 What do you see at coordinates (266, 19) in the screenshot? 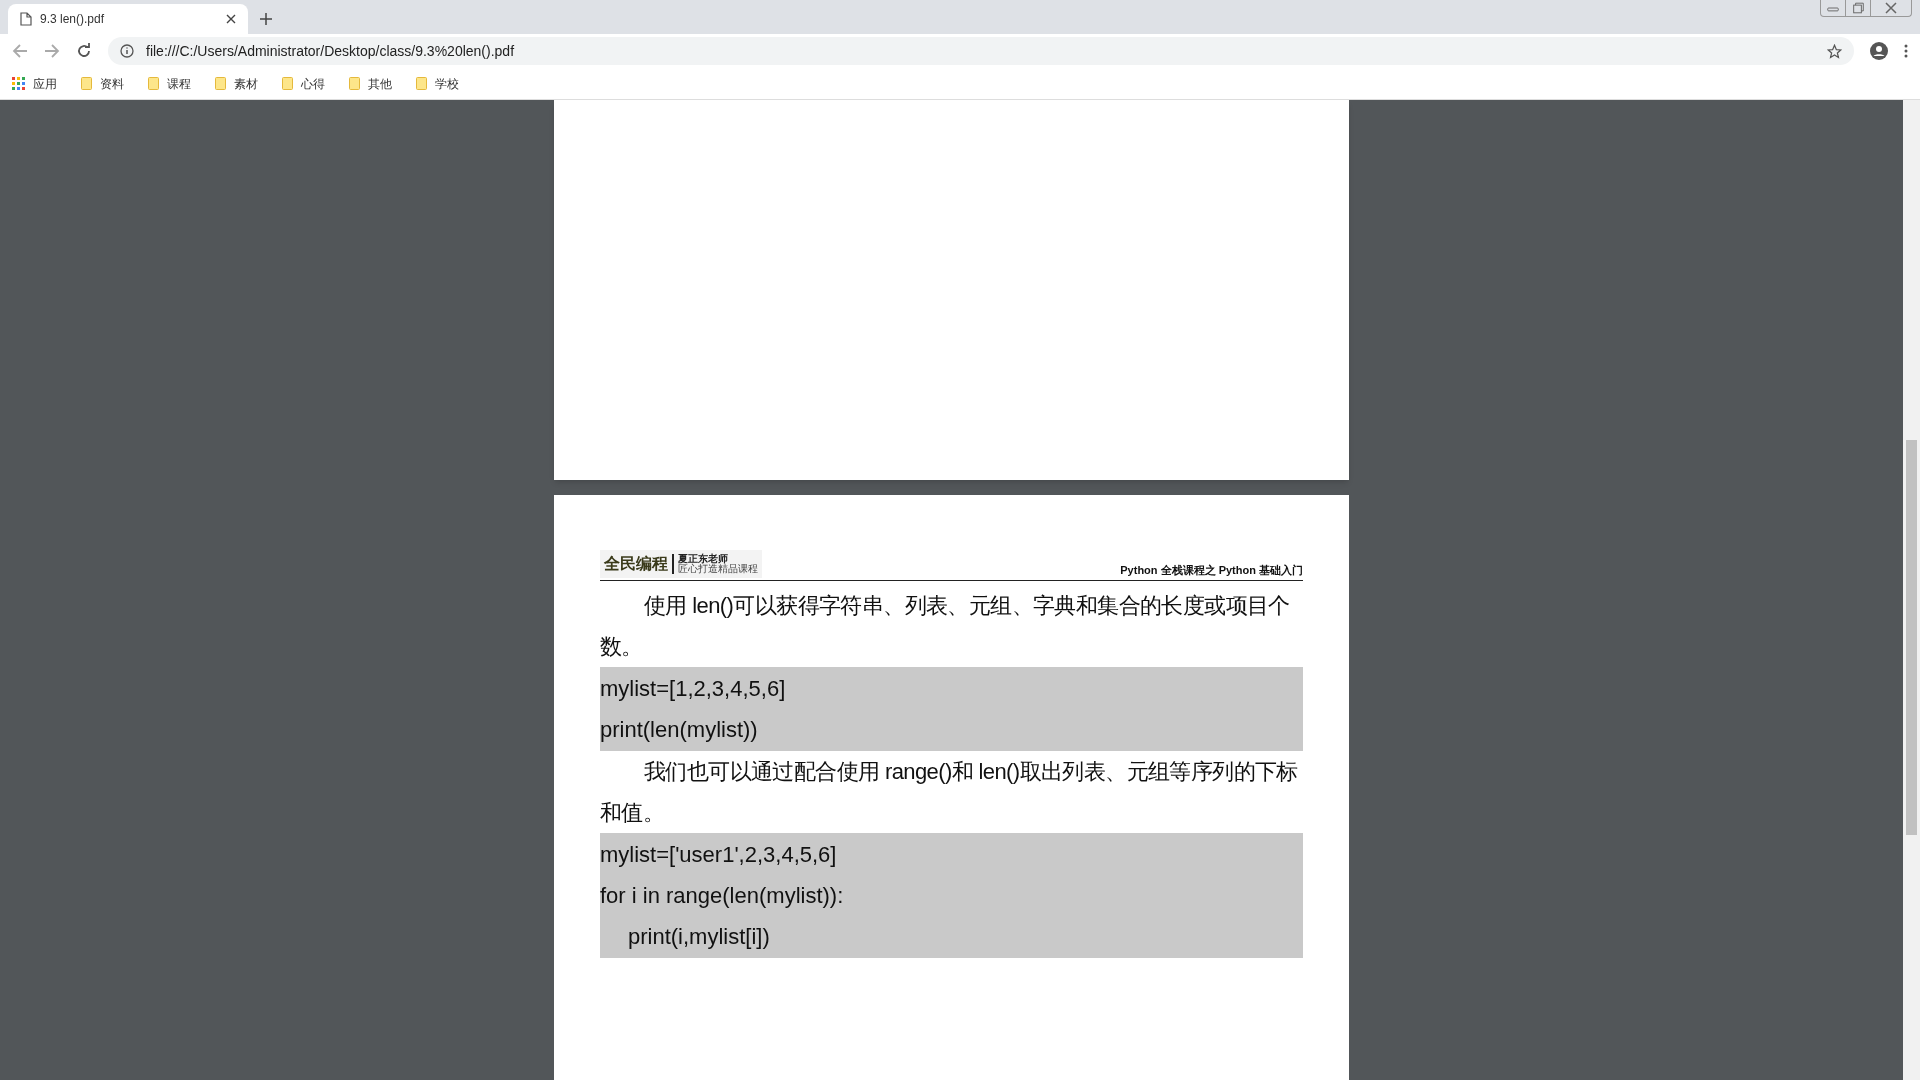
I see `new-tab-icon` at bounding box center [266, 19].